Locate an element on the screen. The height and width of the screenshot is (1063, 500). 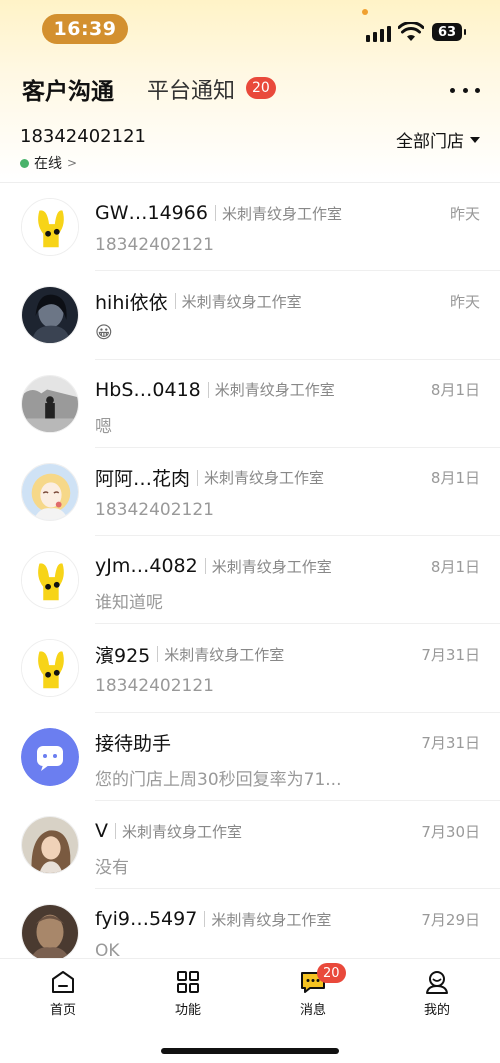
message-date: 7月29日 is located at coordinates (450, 919).